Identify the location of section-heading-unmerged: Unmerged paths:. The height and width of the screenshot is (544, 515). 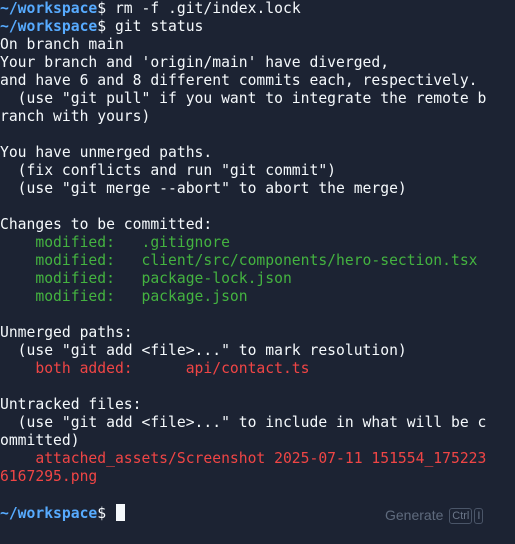
(66, 332).